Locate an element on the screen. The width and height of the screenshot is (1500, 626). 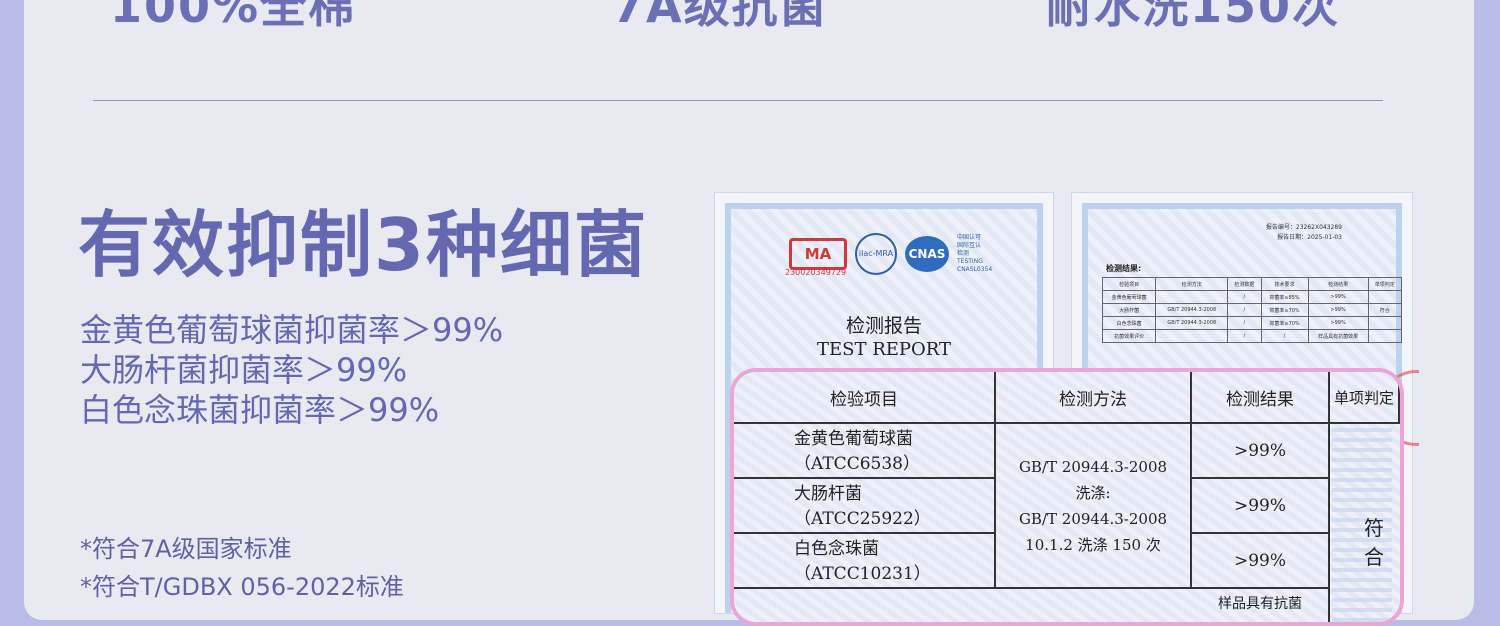
table-row: 白色念珠菌 （ATCC10231） is located at coordinates (865, 561).